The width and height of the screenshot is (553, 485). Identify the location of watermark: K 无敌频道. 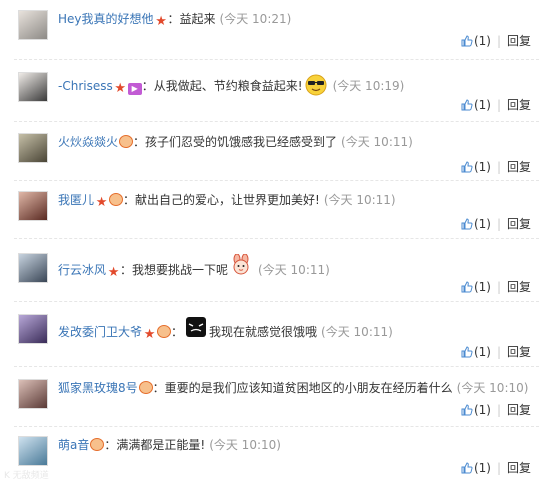
(26, 476).